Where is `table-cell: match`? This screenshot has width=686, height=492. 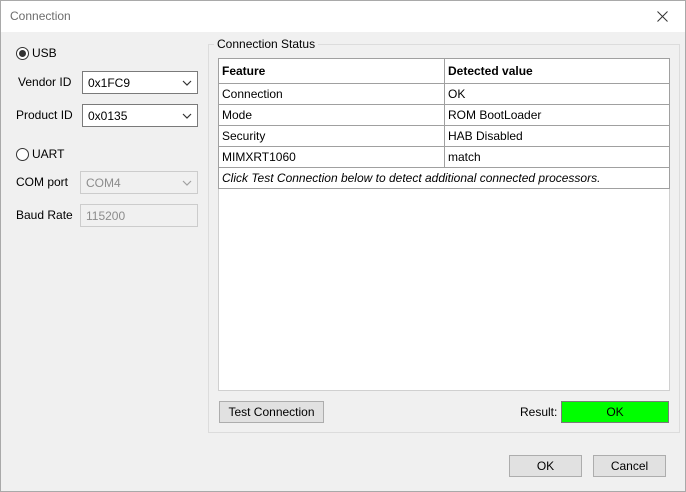 table-cell: match is located at coordinates (557, 157).